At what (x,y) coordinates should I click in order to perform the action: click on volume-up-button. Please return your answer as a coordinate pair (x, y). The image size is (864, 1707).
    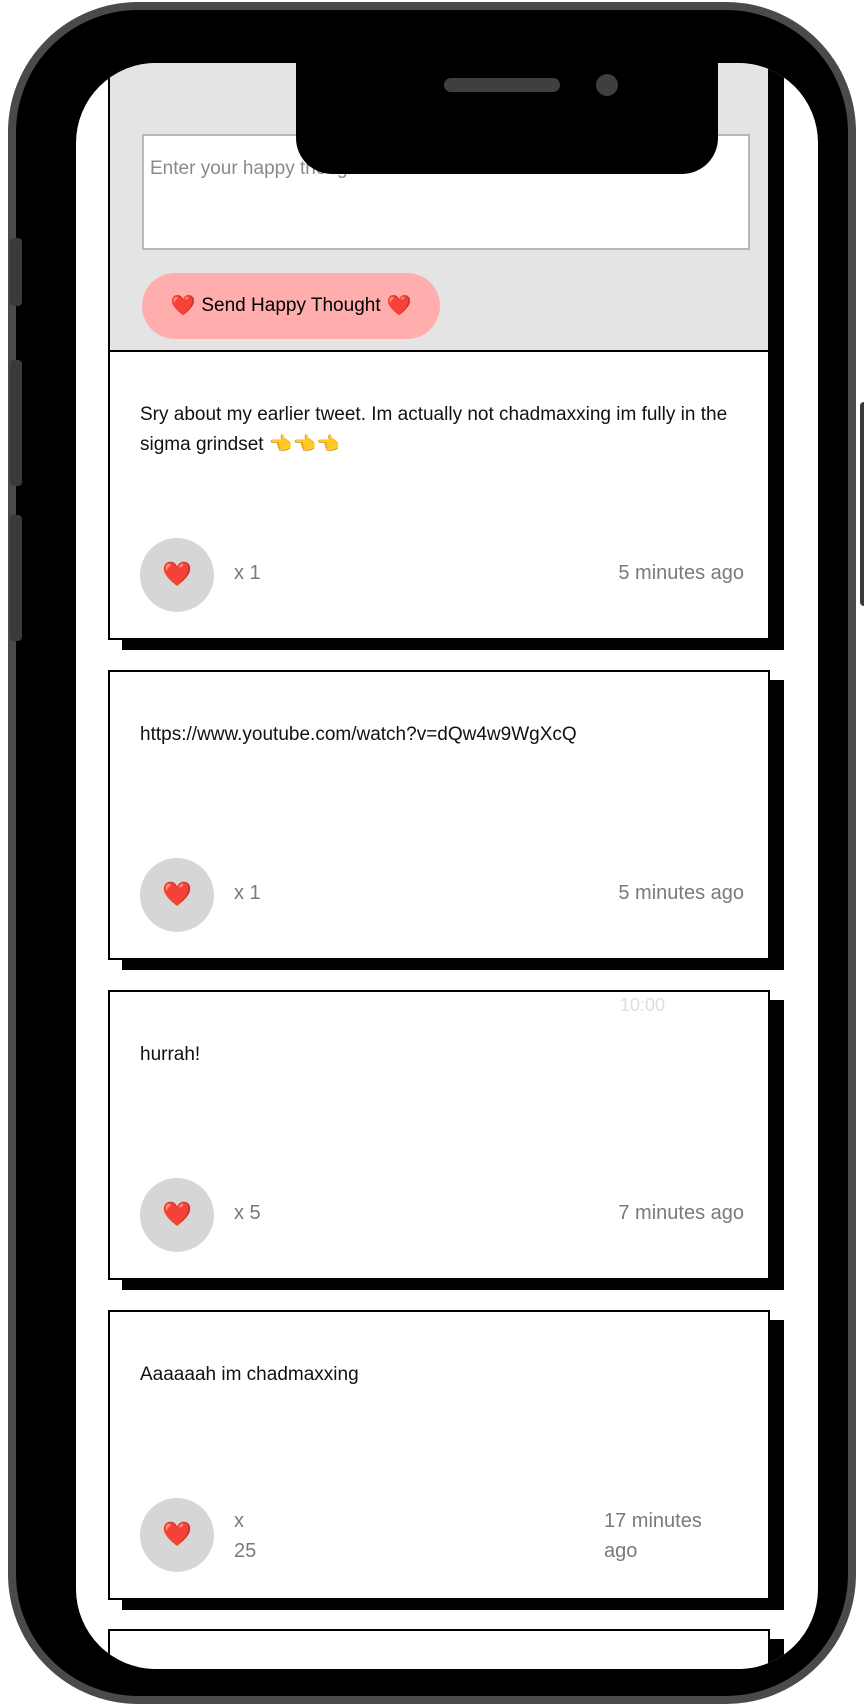
    Looking at the image, I should click on (16, 423).